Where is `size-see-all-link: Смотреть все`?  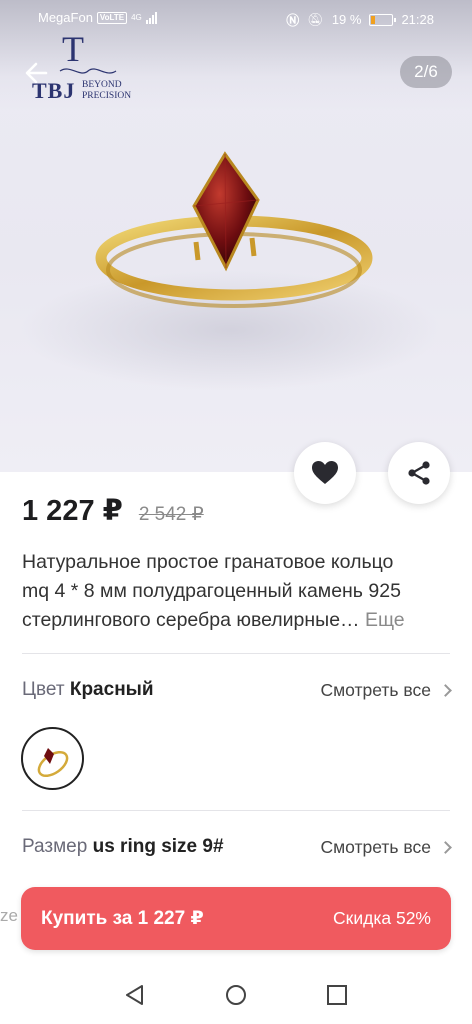
size-see-all-link: Смотреть все is located at coordinates (386, 847).